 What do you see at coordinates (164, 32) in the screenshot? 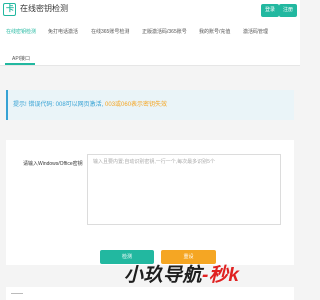
I see `nav-item-genuine-codes: 正版激活码/365账号` at bounding box center [164, 32].